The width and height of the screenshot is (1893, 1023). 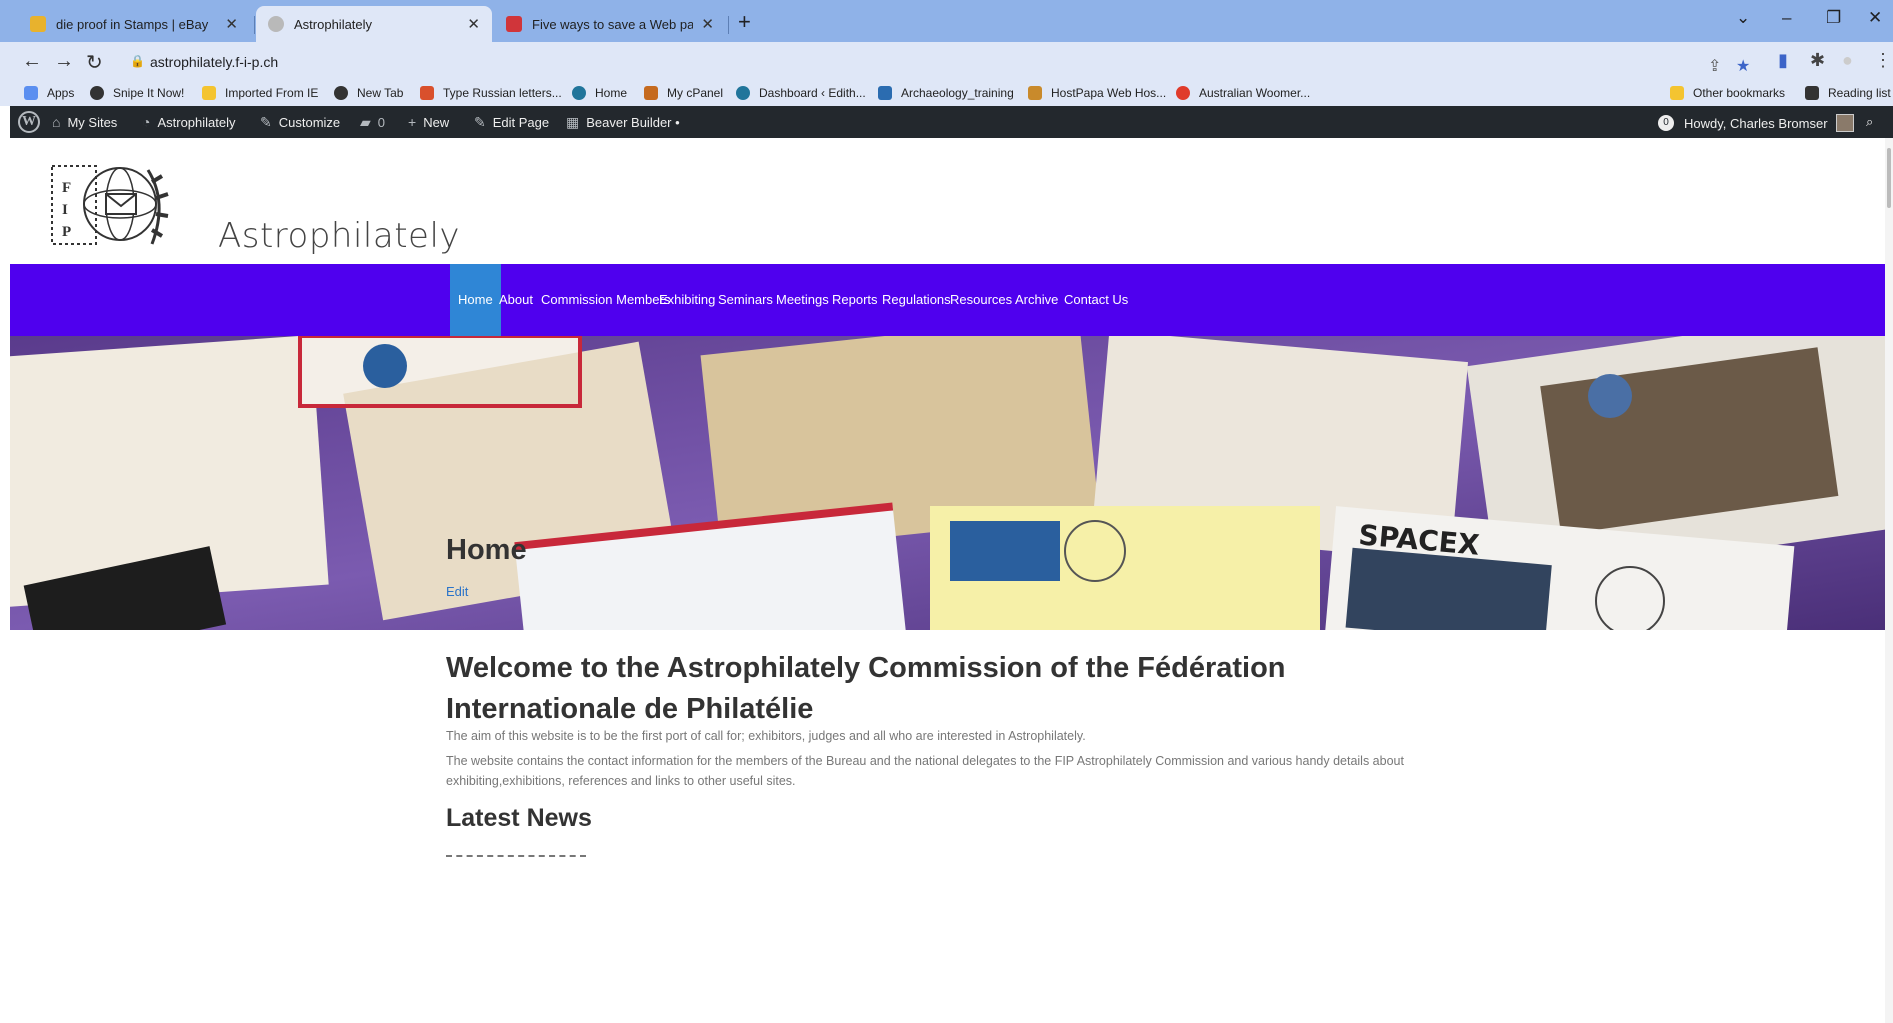 What do you see at coordinates (1739, 93) in the screenshot?
I see `bookmark-label: Other bookmarks` at bounding box center [1739, 93].